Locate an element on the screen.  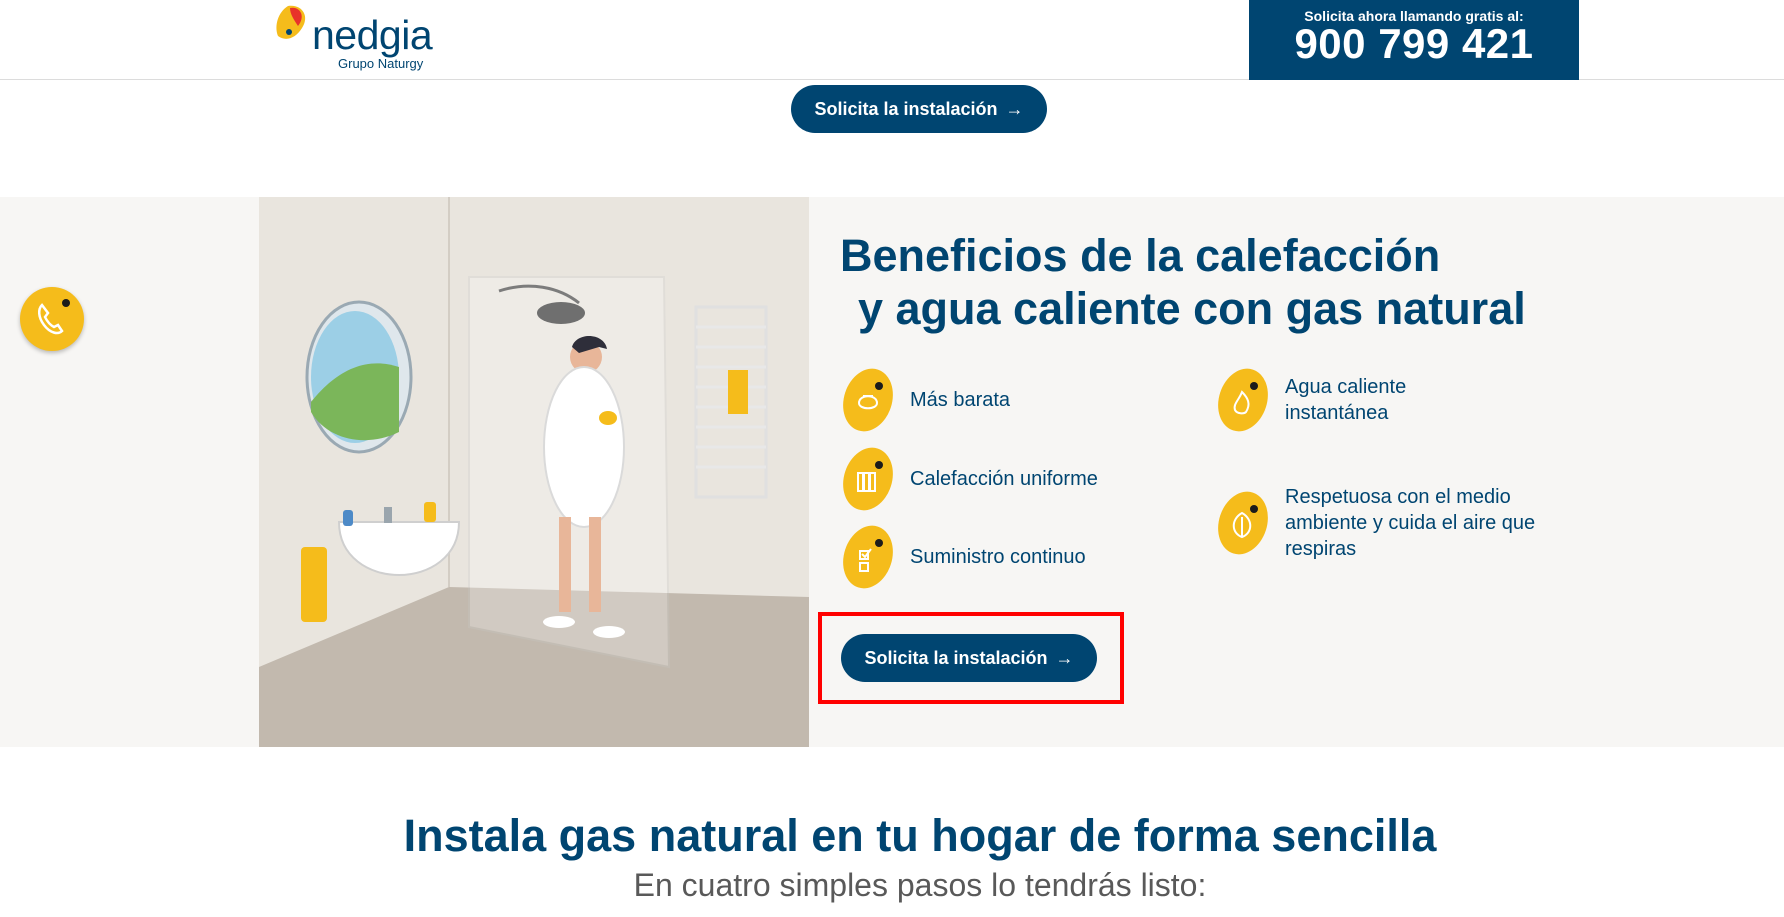
nedgia-logo: nedgia Grupo Naturgy is located at coordinates (353, 37).